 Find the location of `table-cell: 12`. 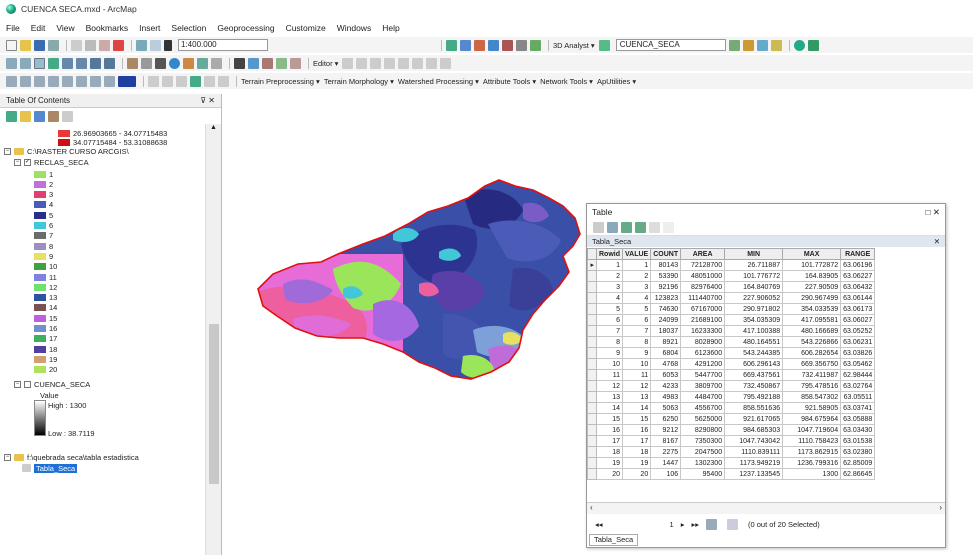

table-cell: 12 is located at coordinates (609, 386).